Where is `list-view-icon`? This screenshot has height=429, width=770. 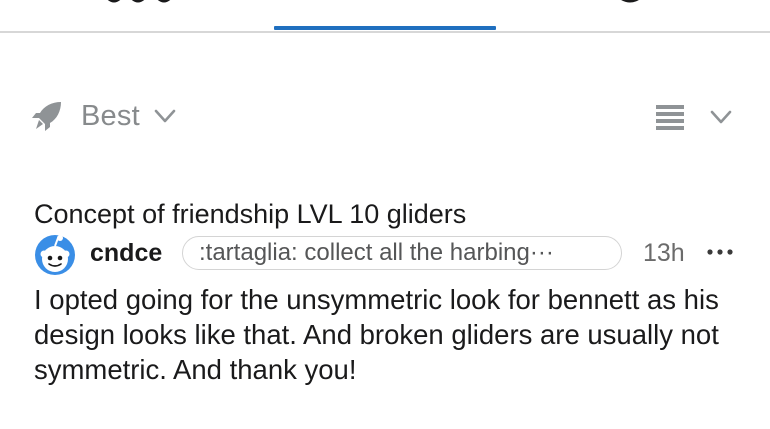
list-view-icon is located at coordinates (670, 117).